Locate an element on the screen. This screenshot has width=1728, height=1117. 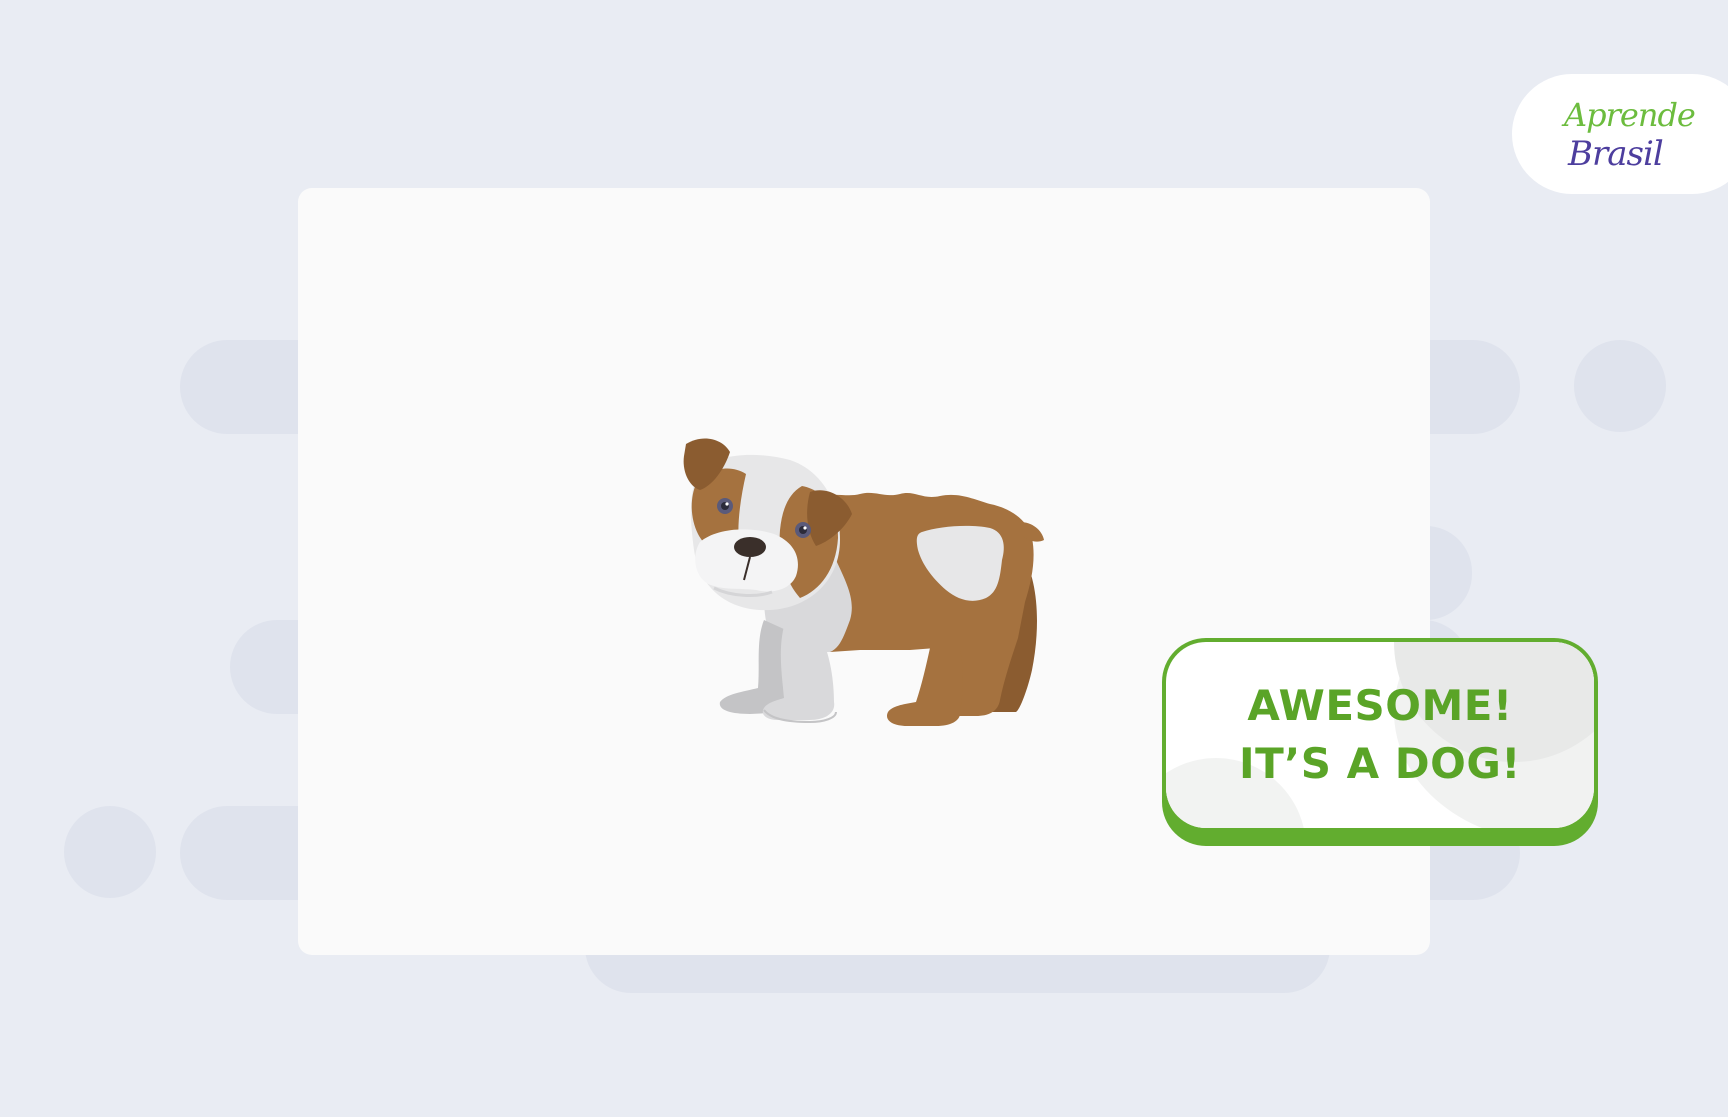
result-badge-inner: AWESOME! IT’S A DOG! is located at coordinates (1380, 735).